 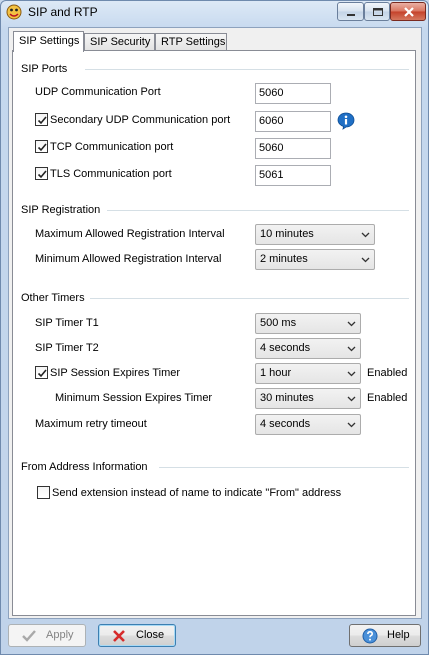 What do you see at coordinates (293, 175) in the screenshot?
I see `tls-port-input: 5061` at bounding box center [293, 175].